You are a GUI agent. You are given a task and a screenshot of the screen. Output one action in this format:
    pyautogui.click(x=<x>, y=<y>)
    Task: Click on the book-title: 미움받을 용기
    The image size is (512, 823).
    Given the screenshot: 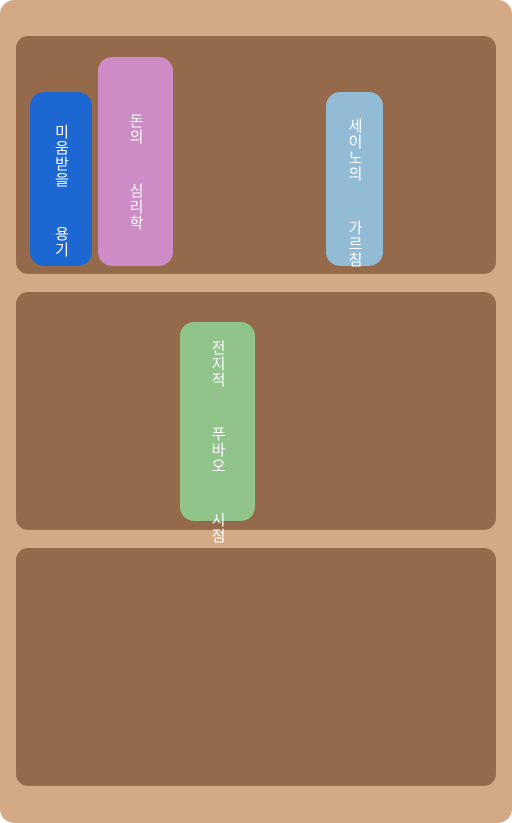 What is the action you would take?
    pyautogui.click(x=61, y=191)
    